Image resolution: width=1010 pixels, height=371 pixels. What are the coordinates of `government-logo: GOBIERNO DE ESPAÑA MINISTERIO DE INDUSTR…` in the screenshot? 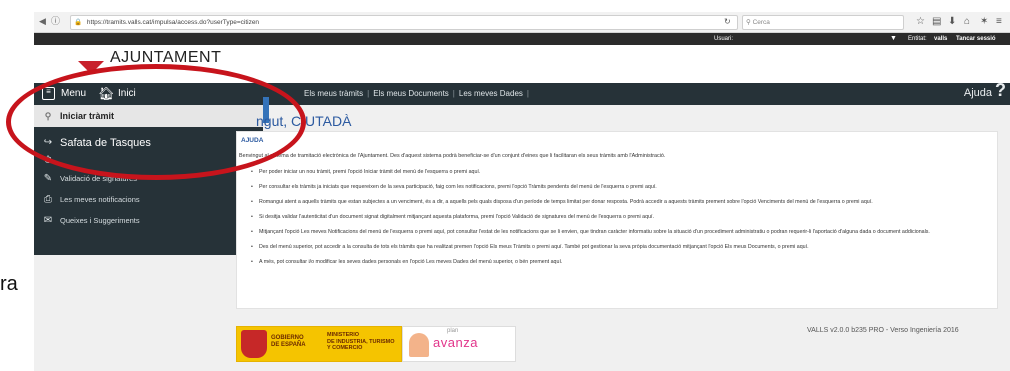 It's located at (319, 344).